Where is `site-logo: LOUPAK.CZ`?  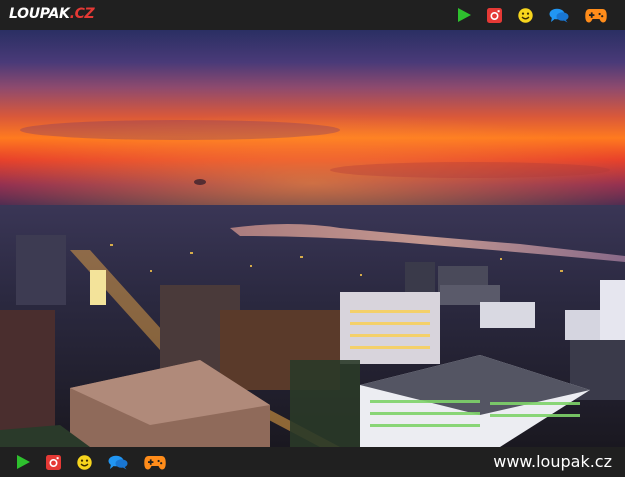 site-logo: LOUPAK.CZ is located at coordinates (52, 14).